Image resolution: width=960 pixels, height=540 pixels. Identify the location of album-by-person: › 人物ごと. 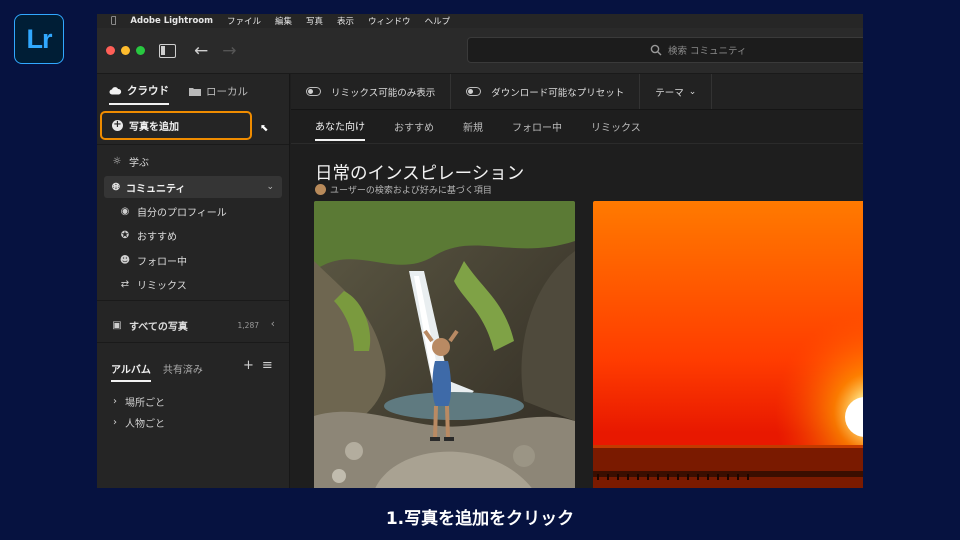
(200, 422).